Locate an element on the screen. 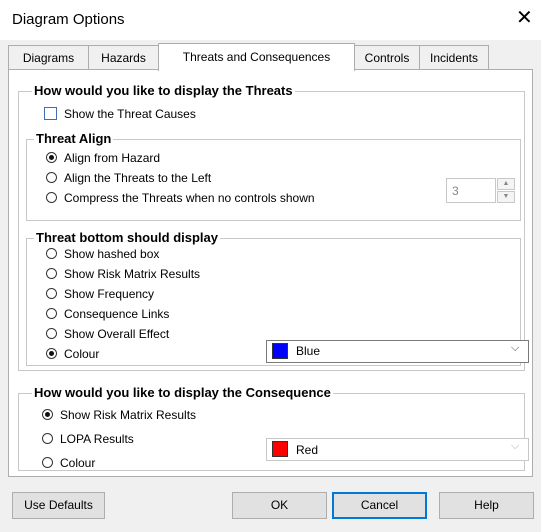  window-title: Diagram Options is located at coordinates (68, 19).